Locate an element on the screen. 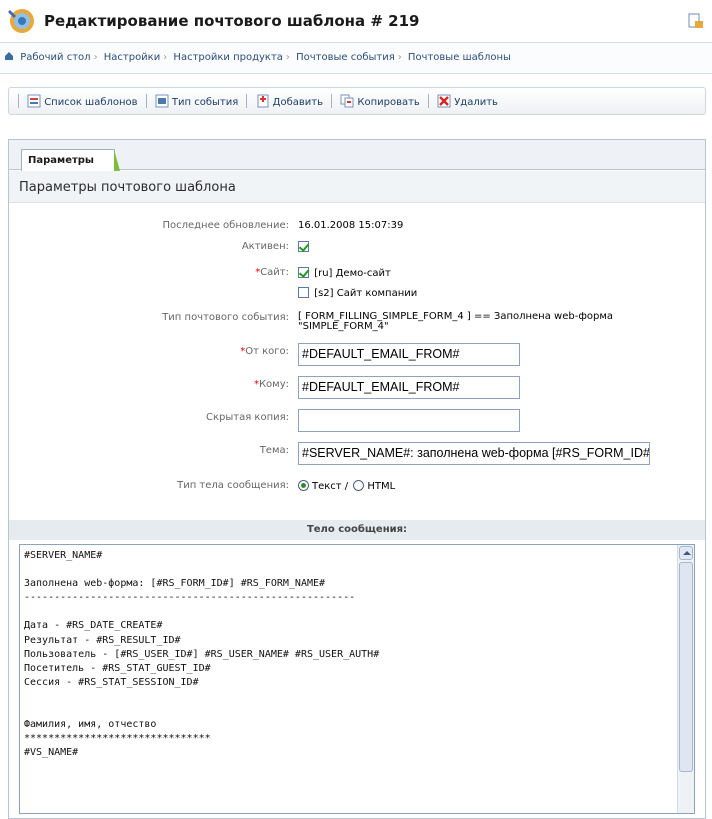 This screenshot has width=712, height=819. copy-button: Копировать is located at coordinates (380, 101).